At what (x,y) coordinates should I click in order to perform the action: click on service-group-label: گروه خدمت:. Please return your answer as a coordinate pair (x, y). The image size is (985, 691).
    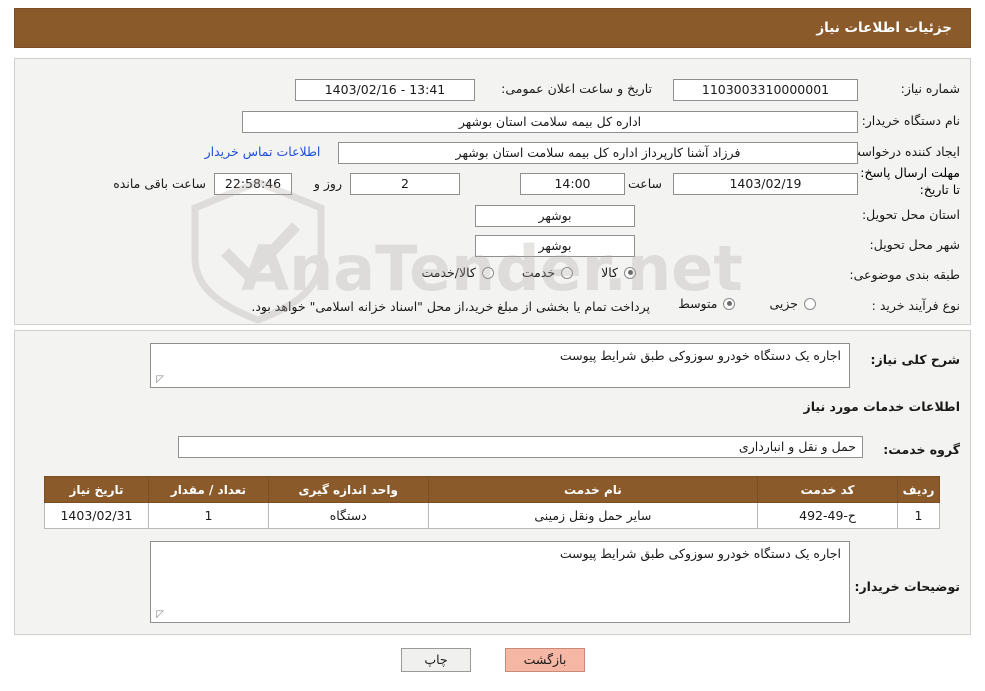
    Looking at the image, I should click on (921, 449).